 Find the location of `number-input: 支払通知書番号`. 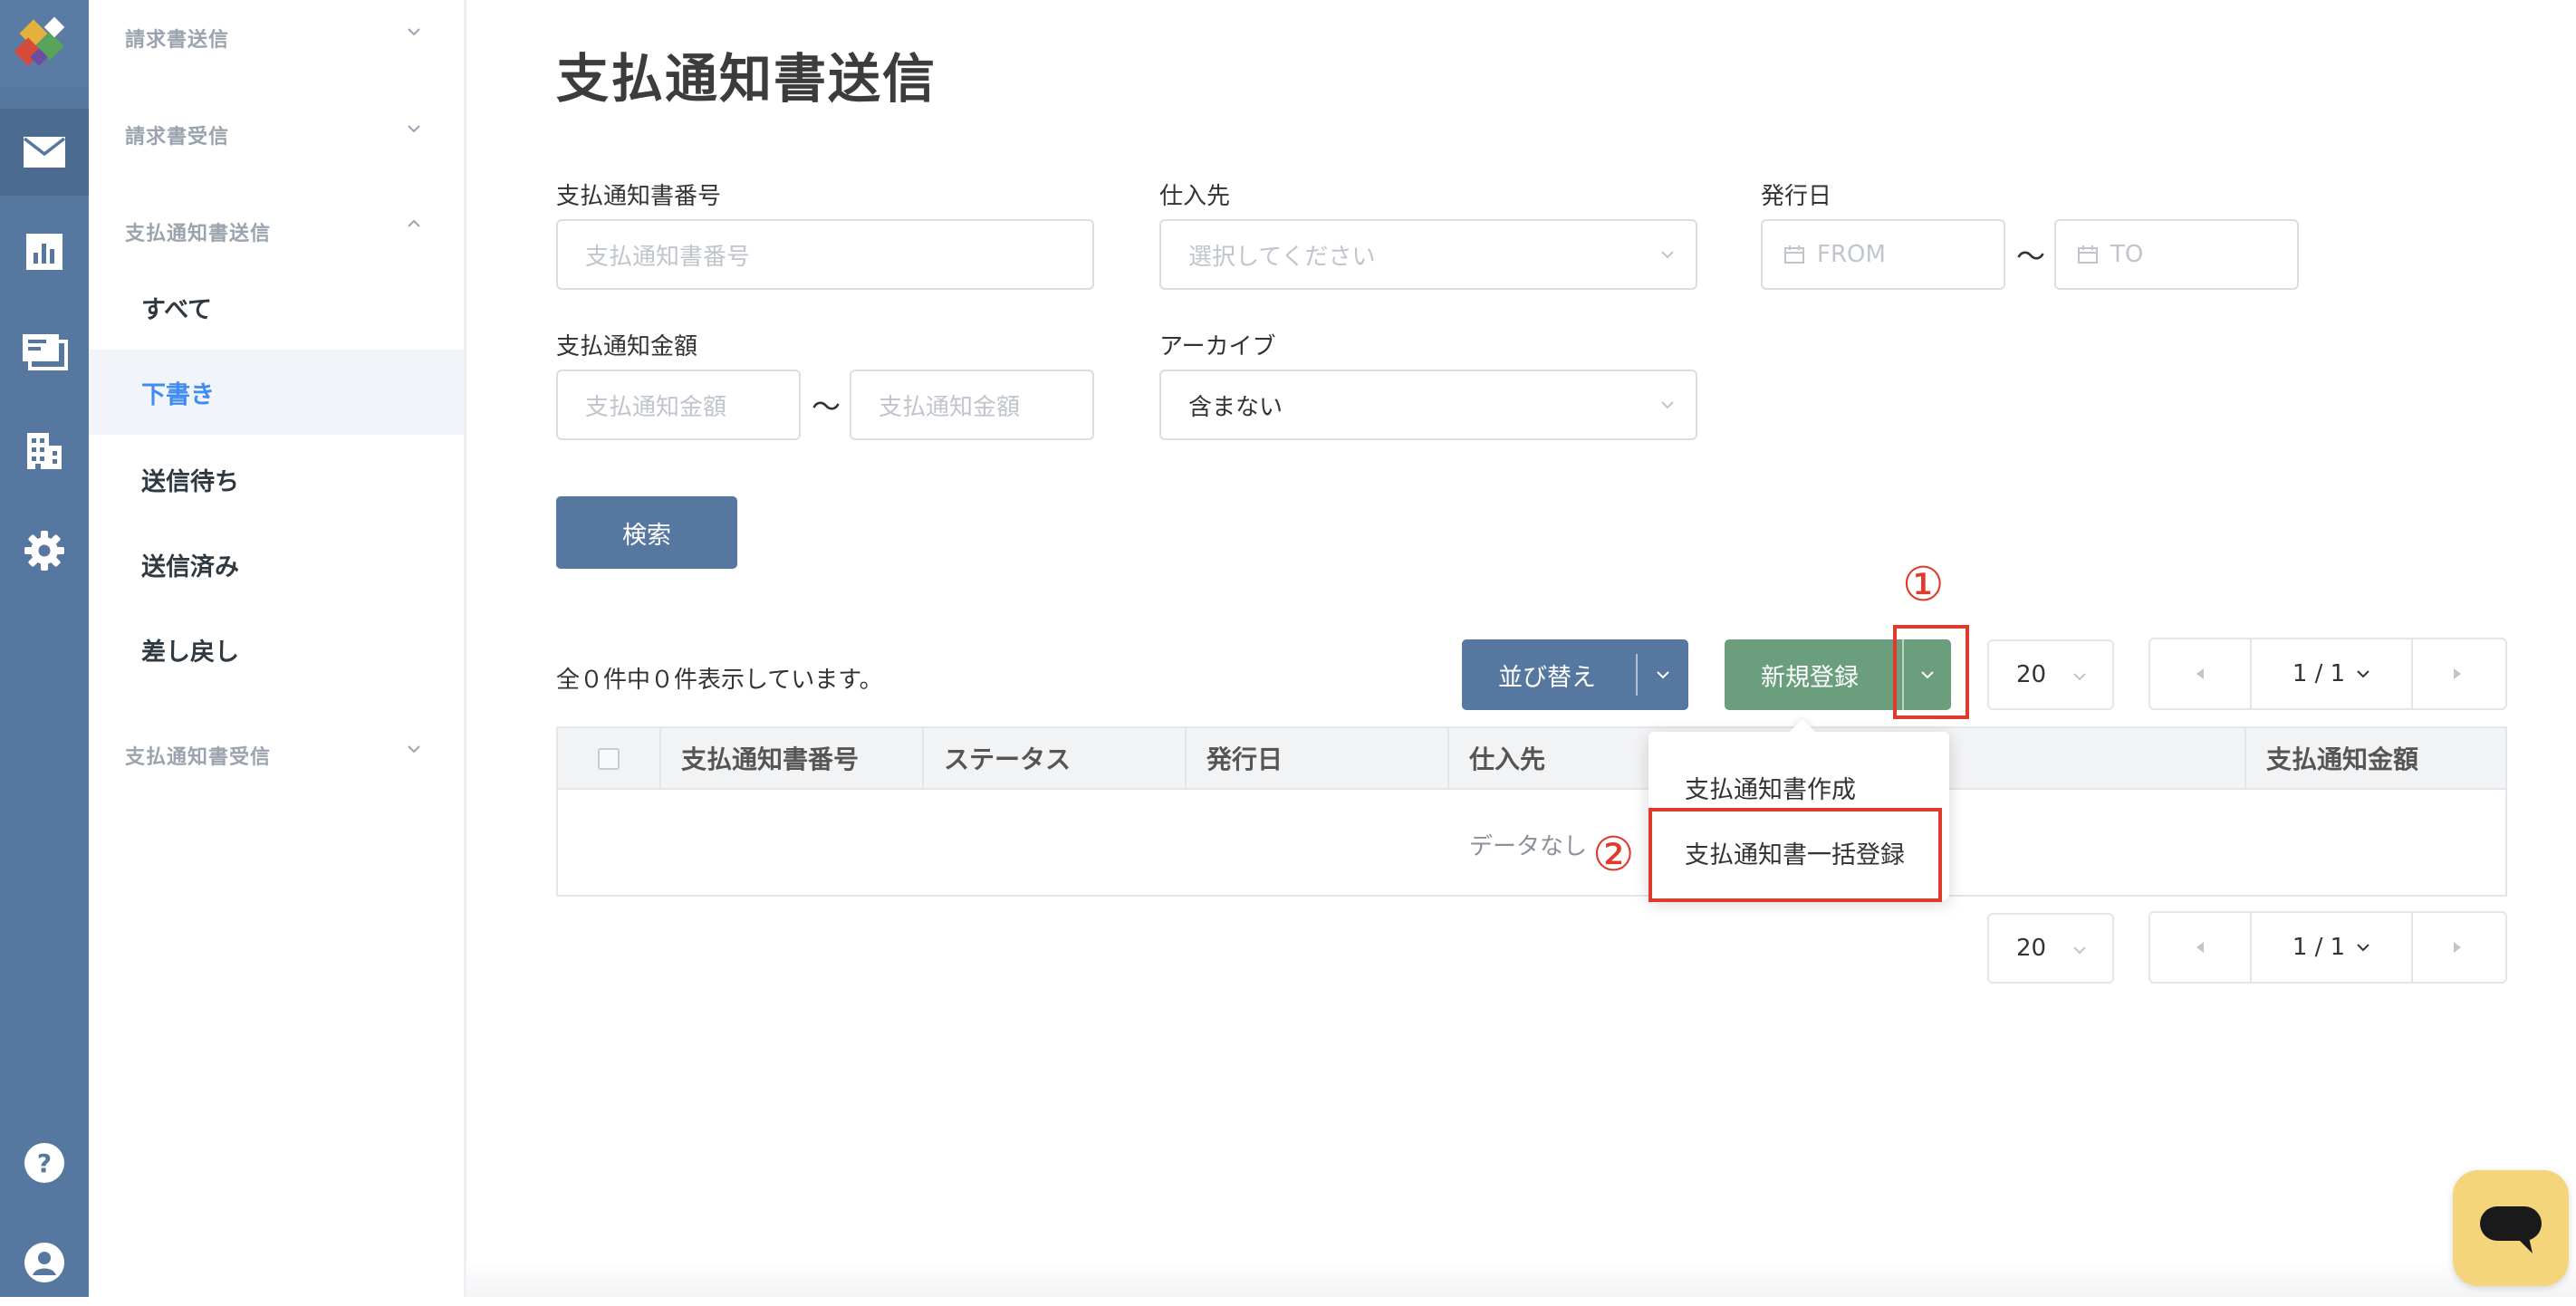

number-input: 支払通知書番号 is located at coordinates (825, 254).